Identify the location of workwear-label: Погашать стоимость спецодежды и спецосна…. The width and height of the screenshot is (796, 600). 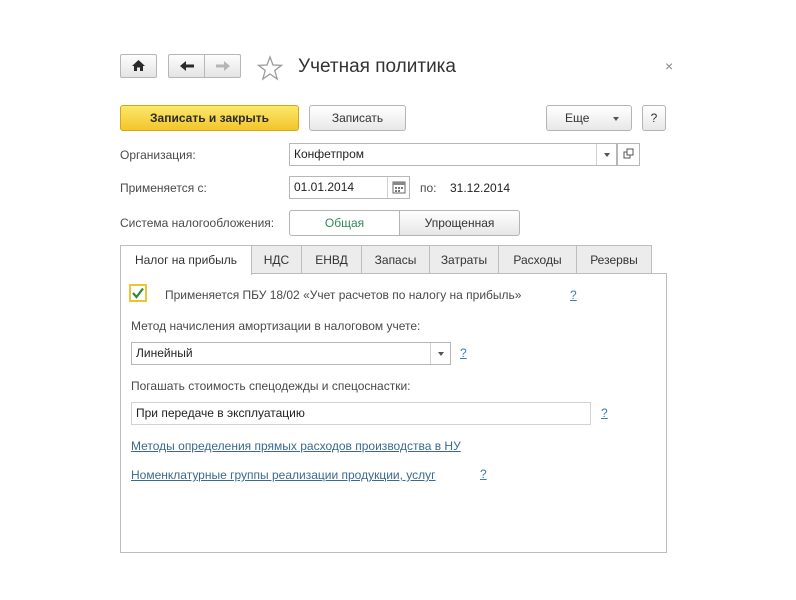
(271, 386).